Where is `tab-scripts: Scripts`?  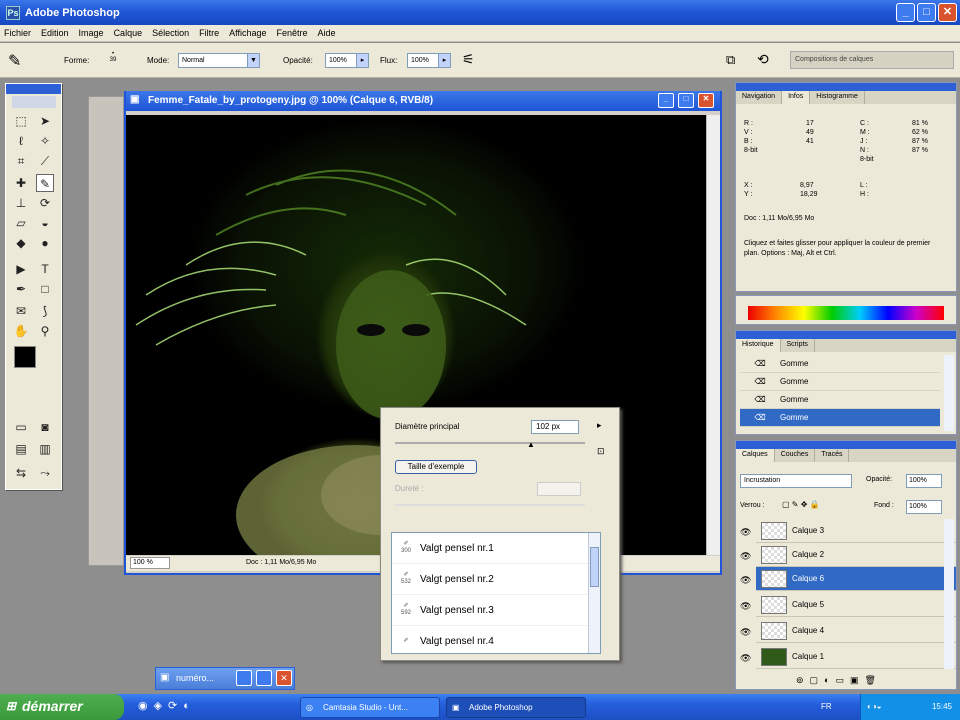
tab-scripts: Scripts is located at coordinates (798, 345).